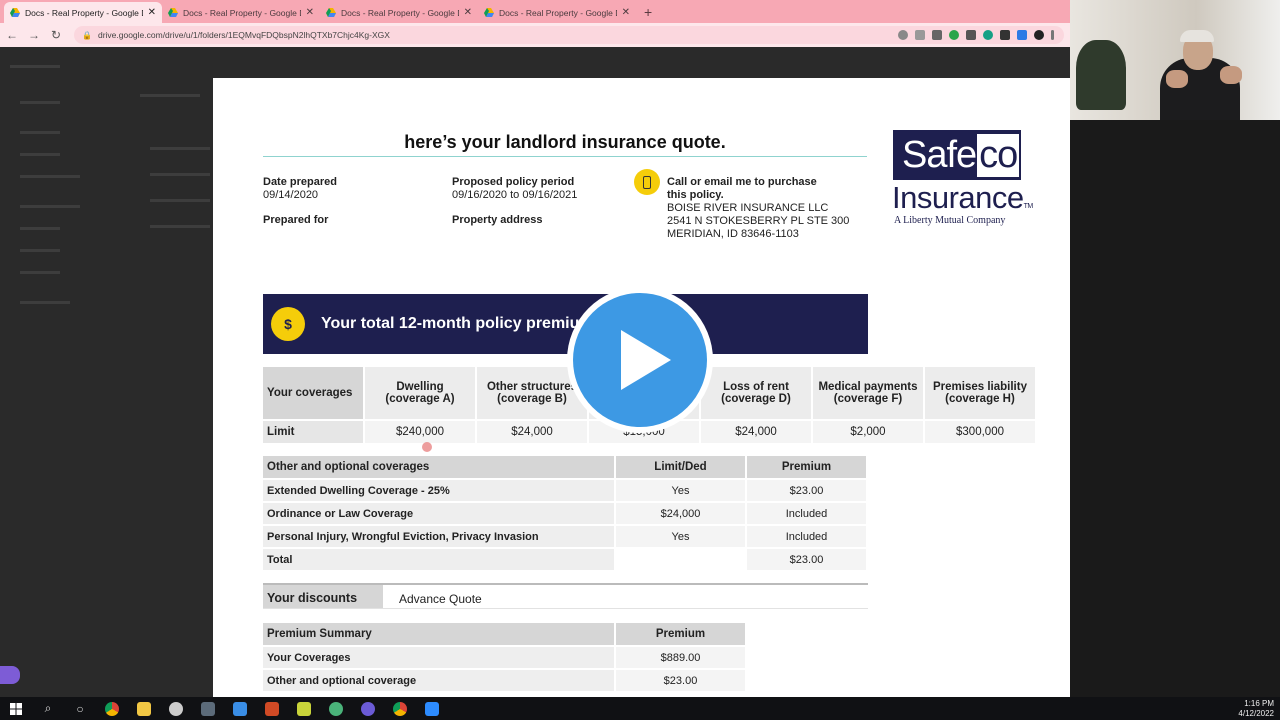  What do you see at coordinates (440, 599) in the screenshot?
I see `discounts-value: Advance Quote` at bounding box center [440, 599].